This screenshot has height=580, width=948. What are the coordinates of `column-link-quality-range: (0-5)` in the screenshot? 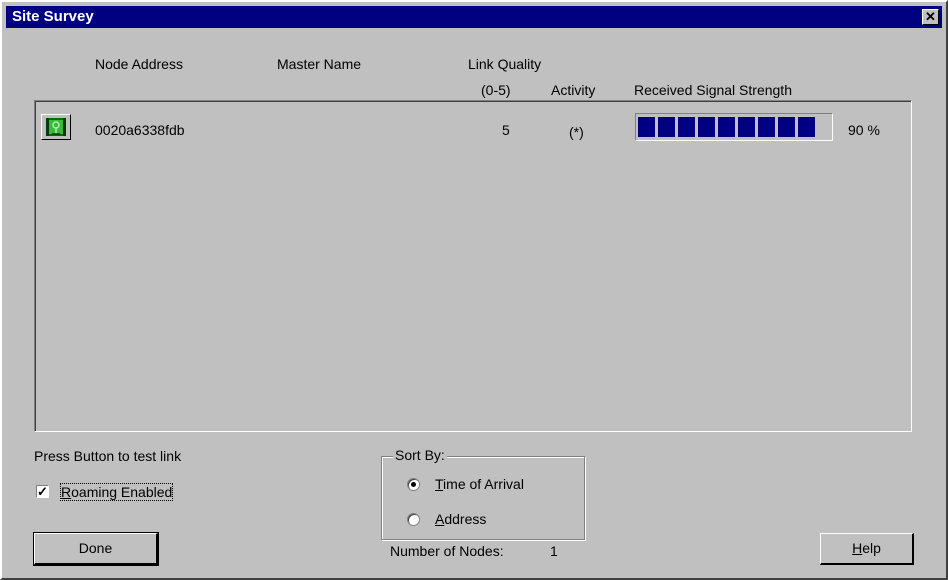 It's located at (496, 90).